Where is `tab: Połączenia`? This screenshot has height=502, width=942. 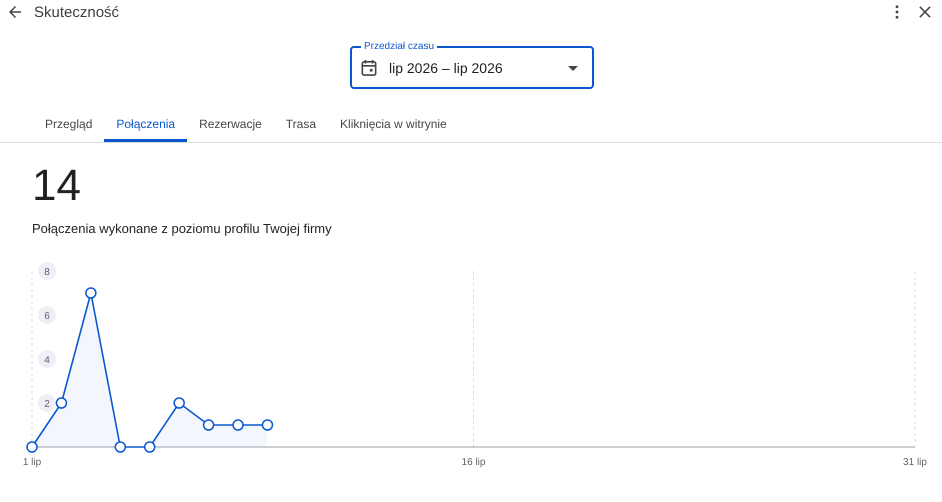
tab: Połączenia is located at coordinates (146, 125).